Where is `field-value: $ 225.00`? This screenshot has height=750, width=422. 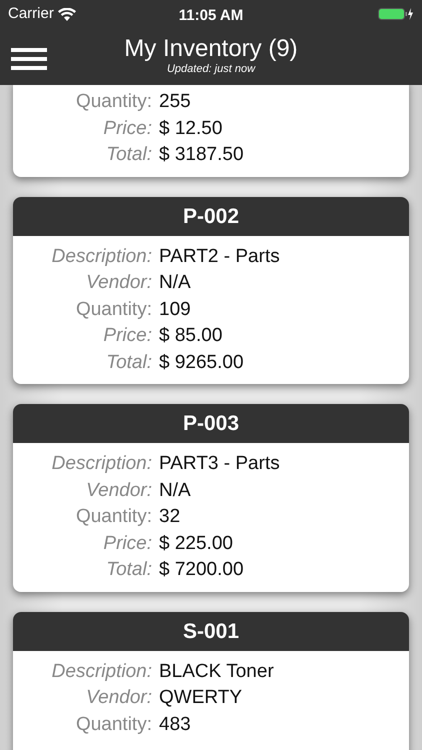 field-value: $ 225.00 is located at coordinates (196, 544).